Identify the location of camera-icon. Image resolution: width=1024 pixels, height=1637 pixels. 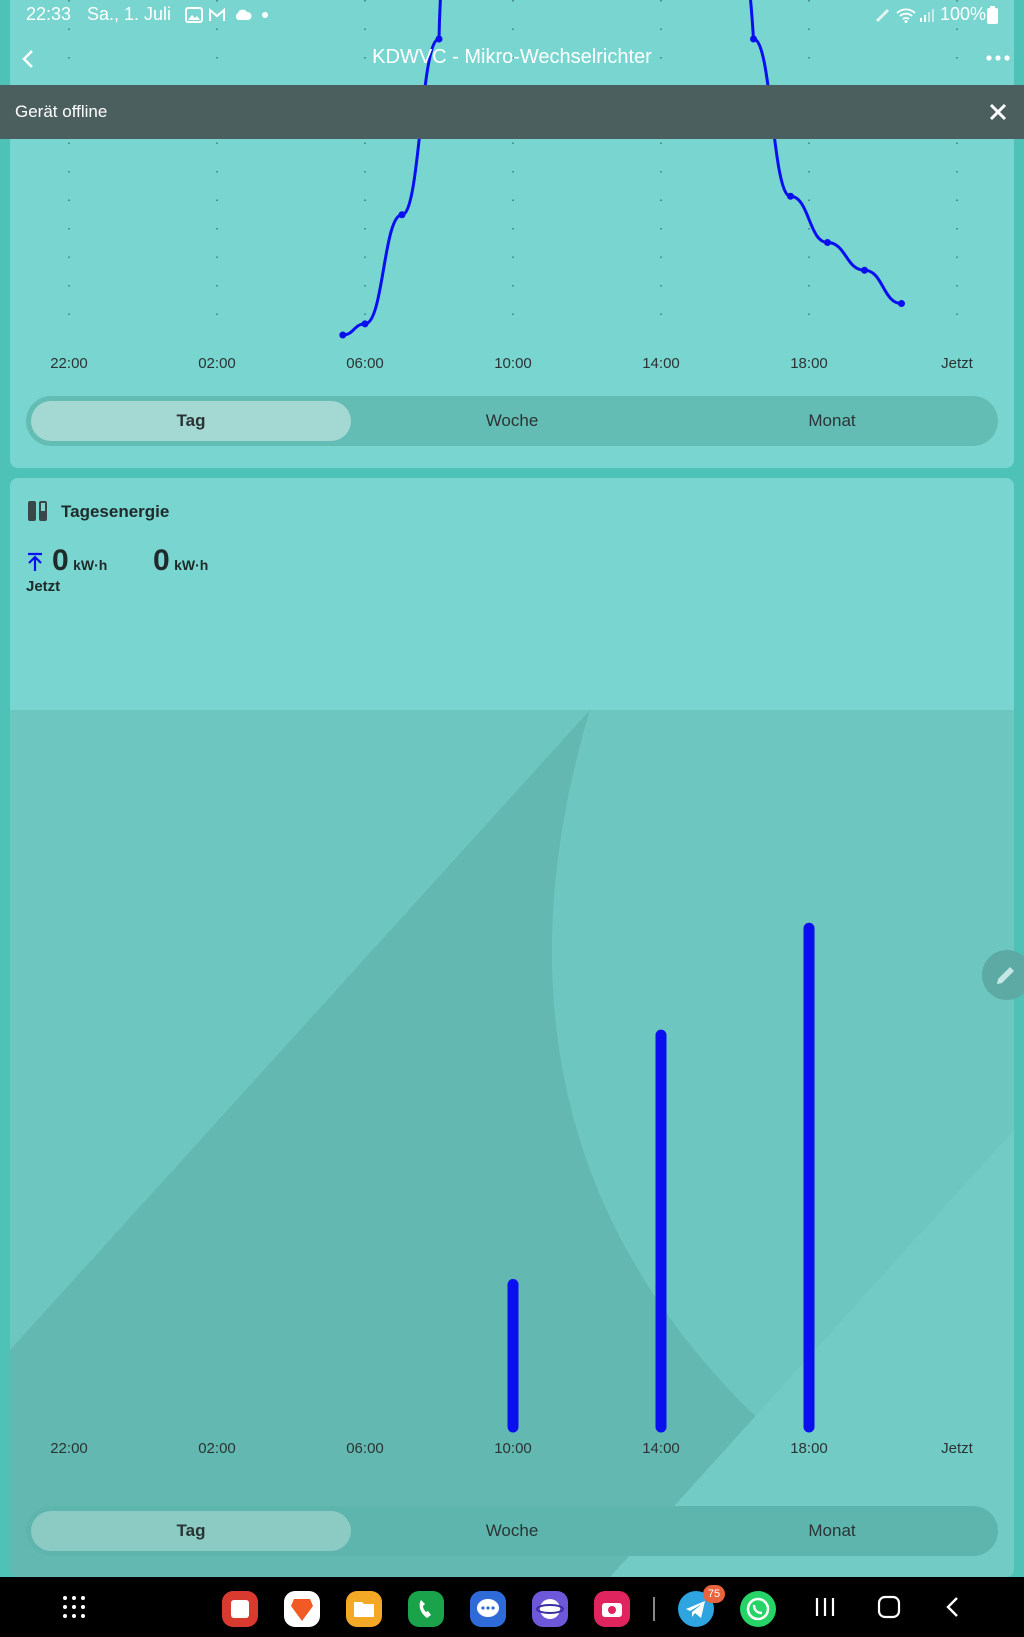
(612, 1610).